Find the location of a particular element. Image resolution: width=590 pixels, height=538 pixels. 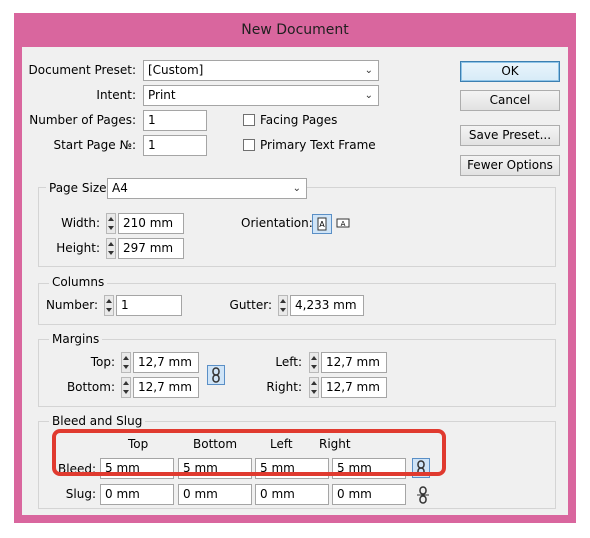

margins-title: Margins is located at coordinates (76, 339).